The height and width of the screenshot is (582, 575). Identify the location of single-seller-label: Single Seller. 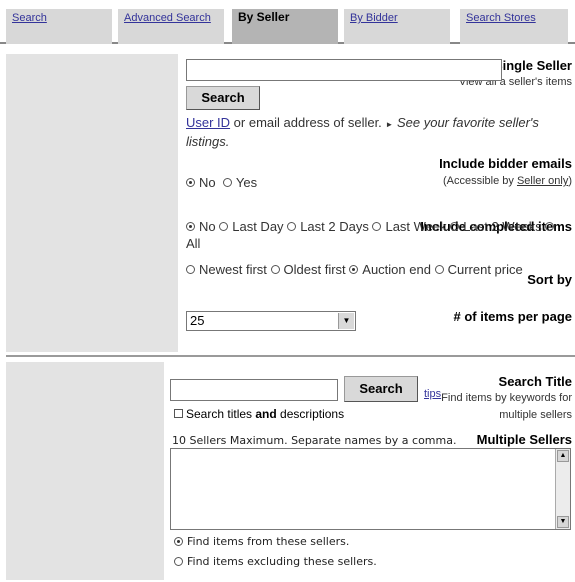
(532, 65).